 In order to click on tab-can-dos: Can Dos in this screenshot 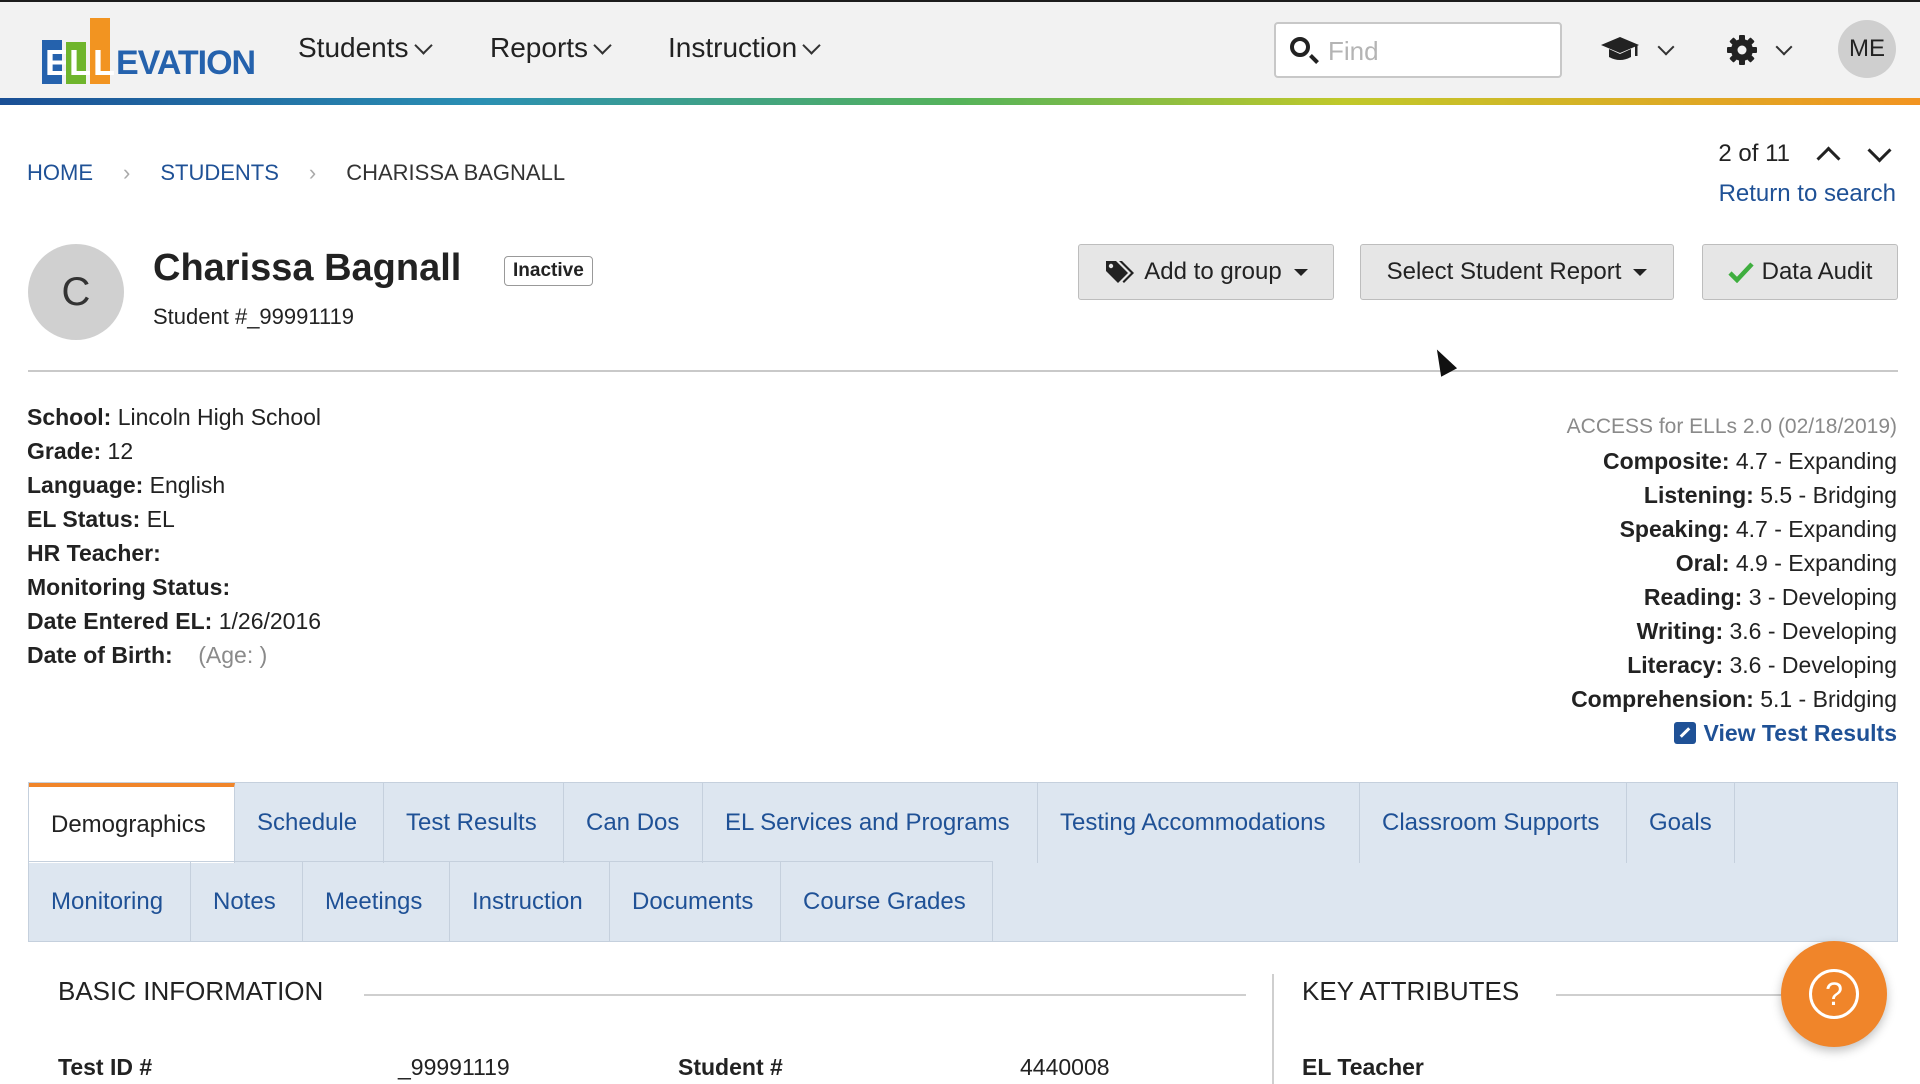, I will do `click(633, 823)`.